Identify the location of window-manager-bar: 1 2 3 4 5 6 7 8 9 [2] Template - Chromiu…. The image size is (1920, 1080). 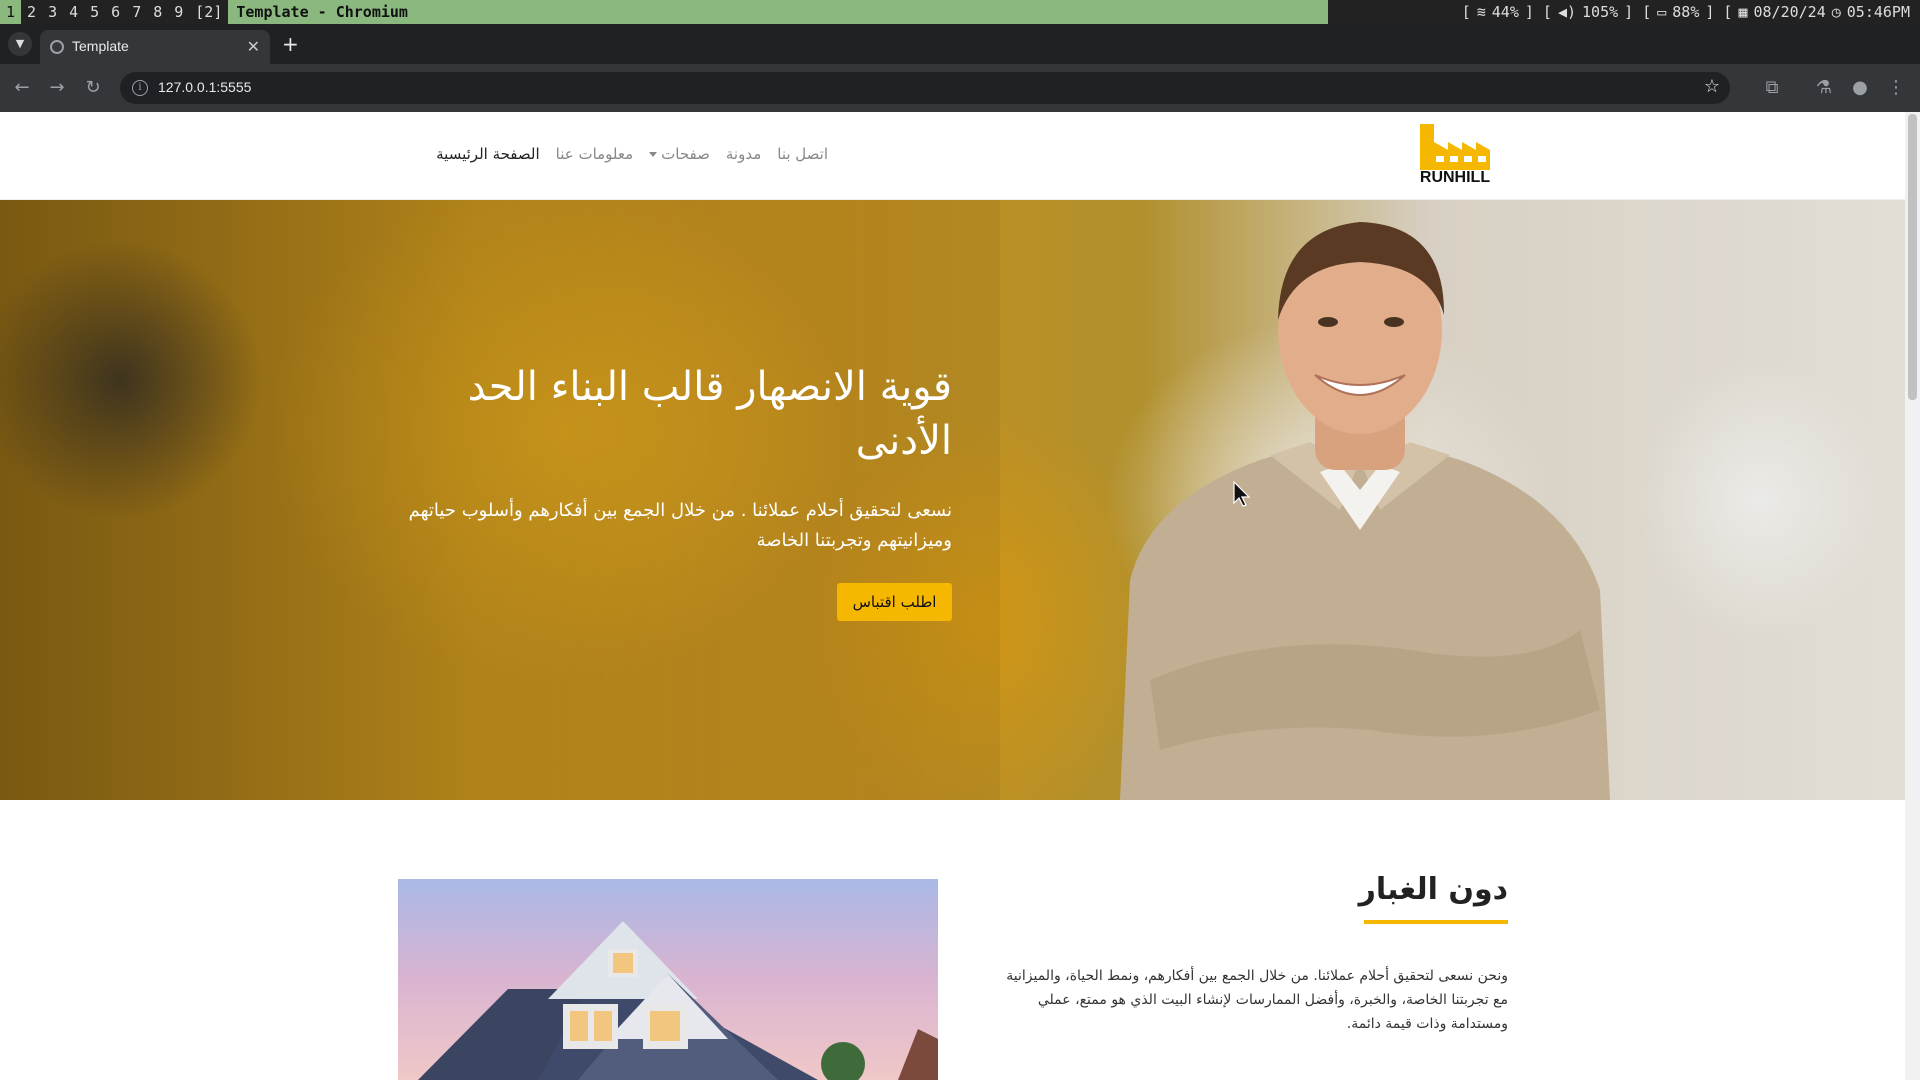
(960, 12).